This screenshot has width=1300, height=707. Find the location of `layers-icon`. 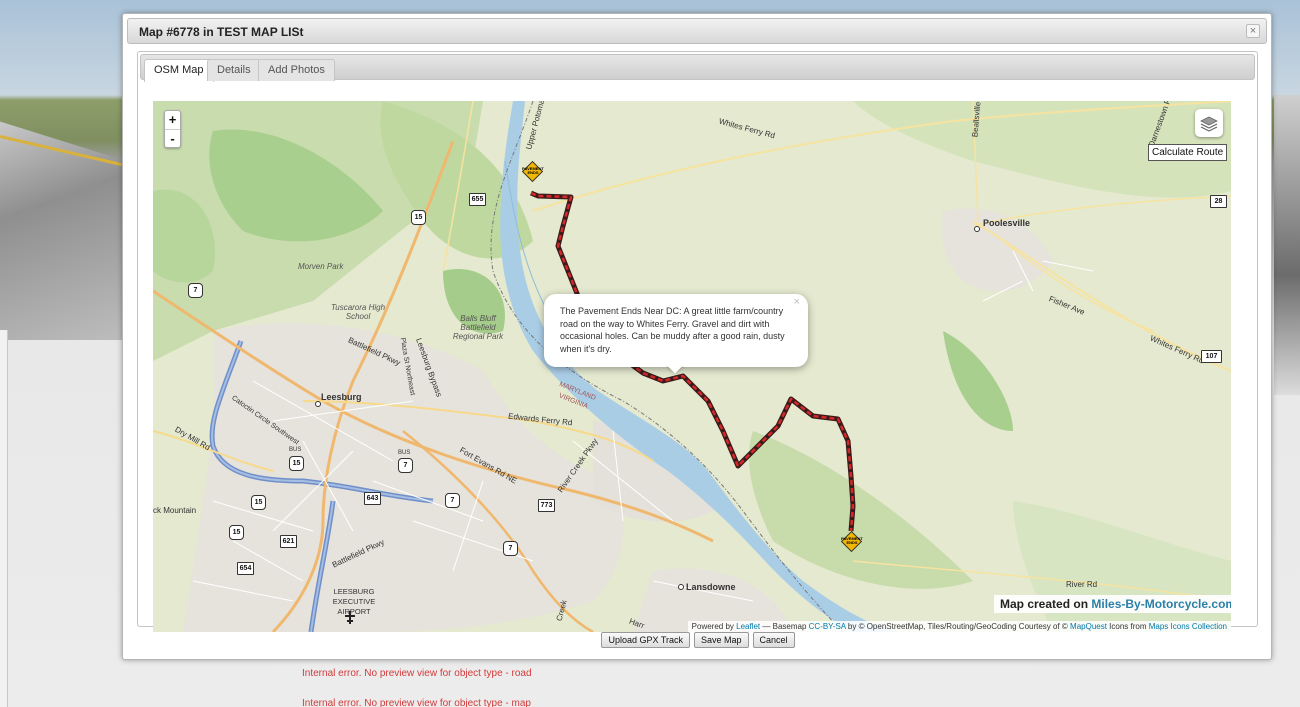

layers-icon is located at coordinates (1209, 124).